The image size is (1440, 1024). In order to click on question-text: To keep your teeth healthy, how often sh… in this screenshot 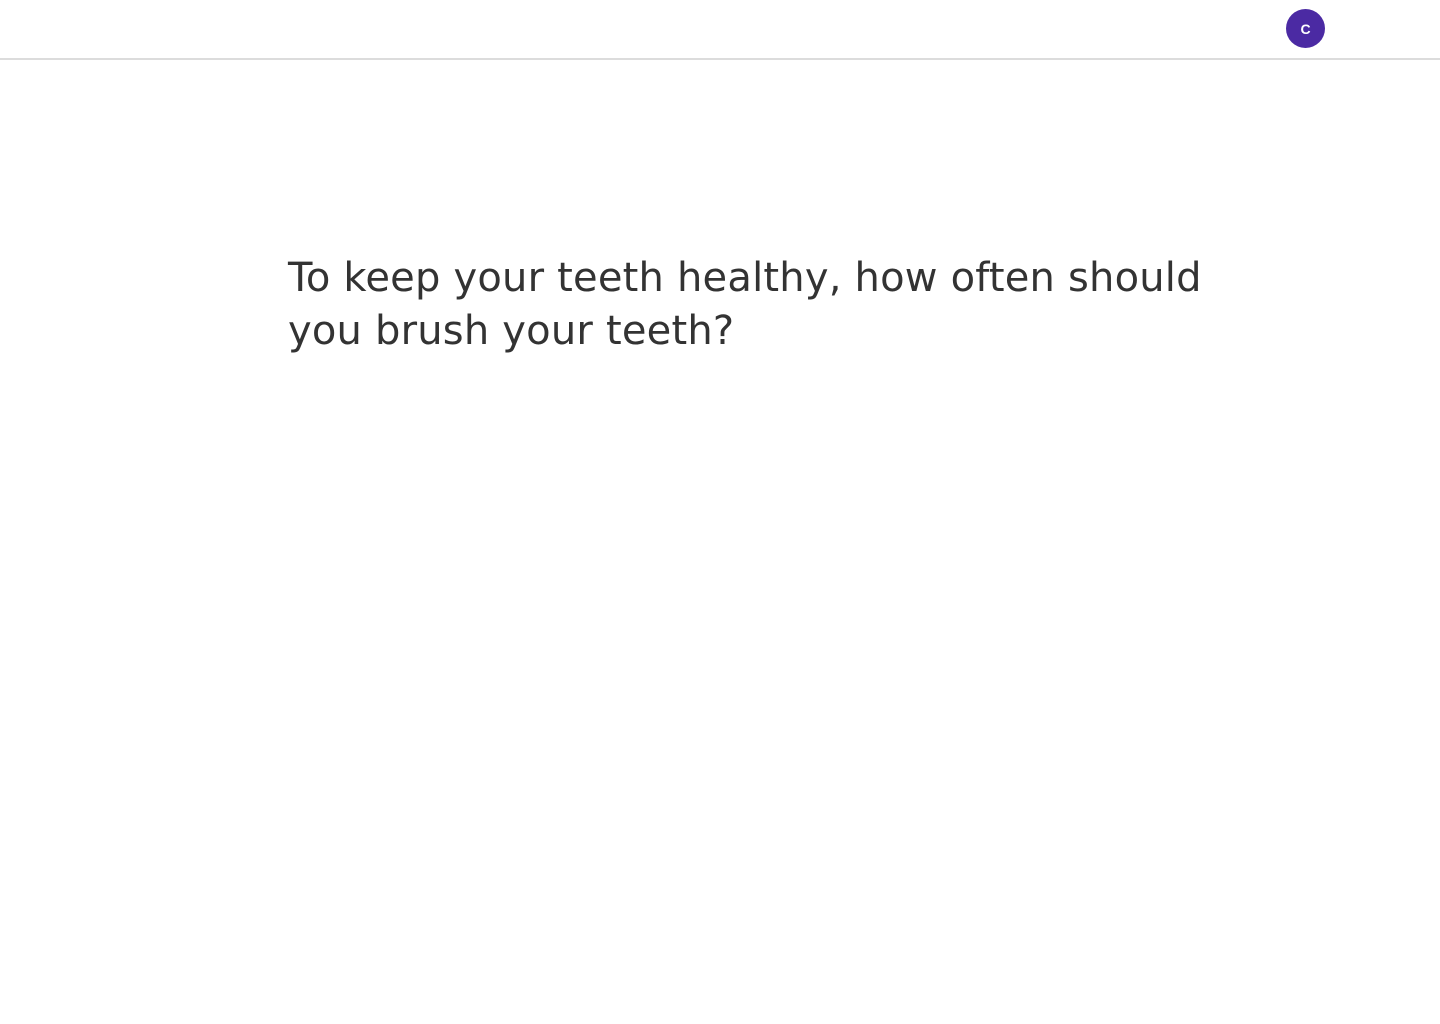, I will do `click(745, 304)`.